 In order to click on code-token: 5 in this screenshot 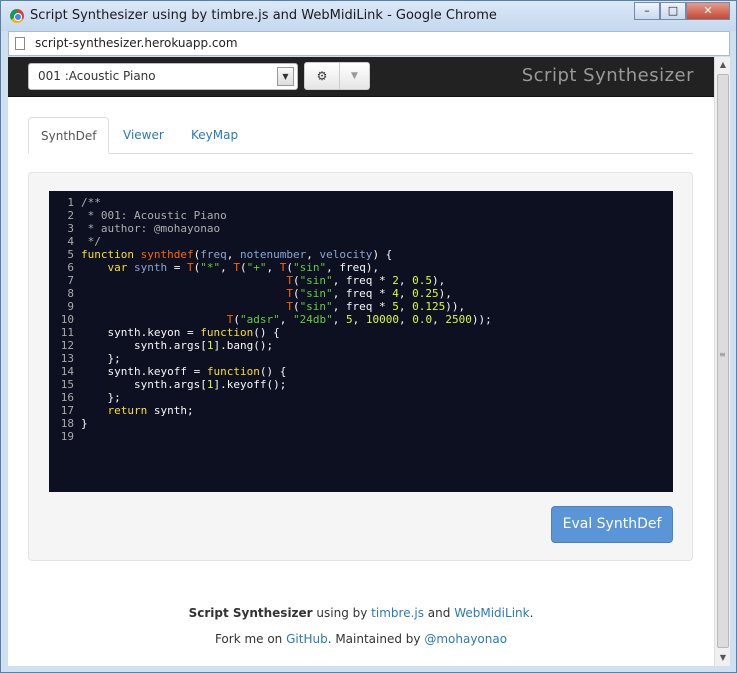, I will do `click(349, 319)`.